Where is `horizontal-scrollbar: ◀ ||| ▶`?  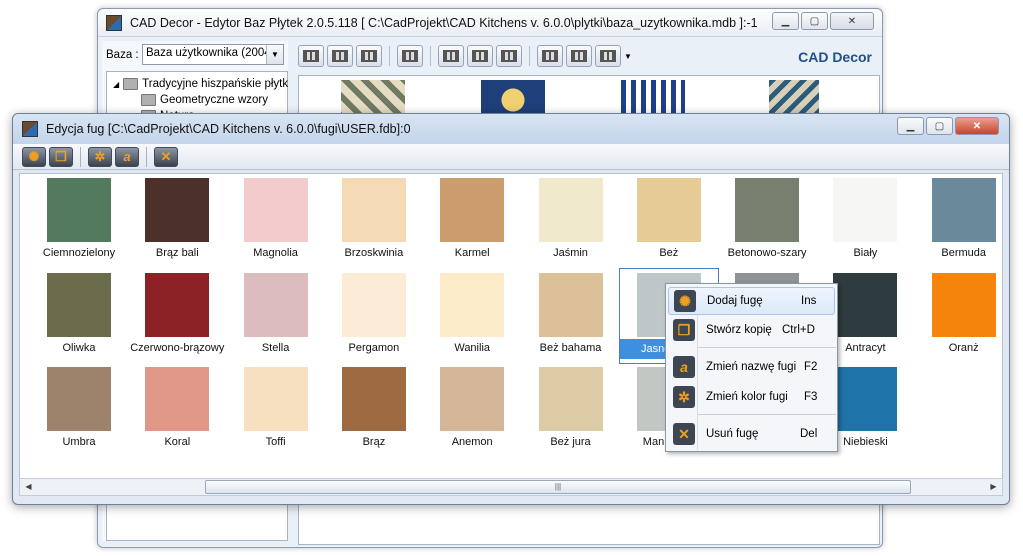
horizontal-scrollbar: ◀ ||| ▶ is located at coordinates (511, 487).